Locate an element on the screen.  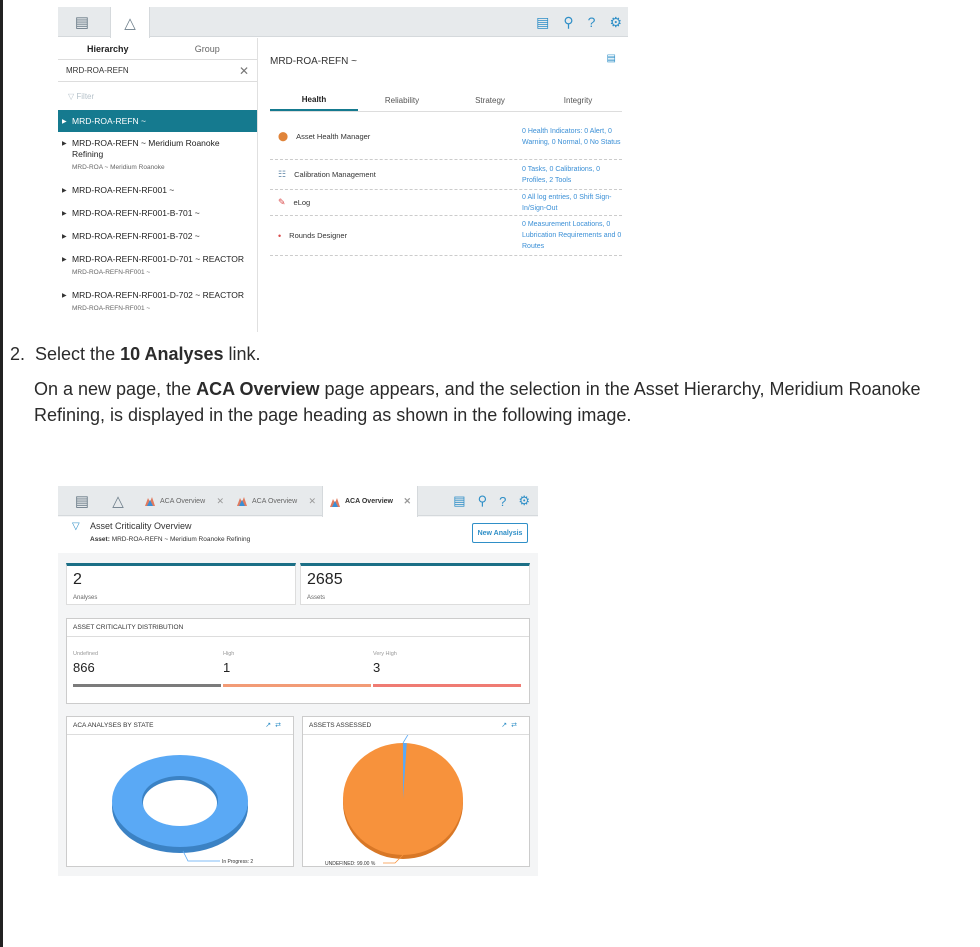
tree-item-label: MRD-ROA-REFN-RF001-D-701 ~ REACTOR is located at coordinates (158, 259).